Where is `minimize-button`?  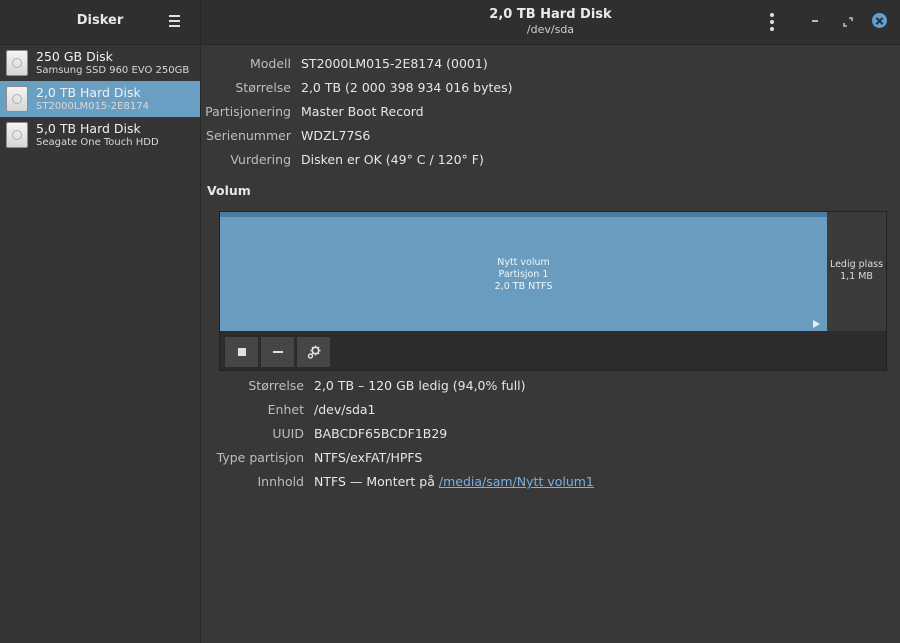
minimize-button is located at coordinates (815, 21).